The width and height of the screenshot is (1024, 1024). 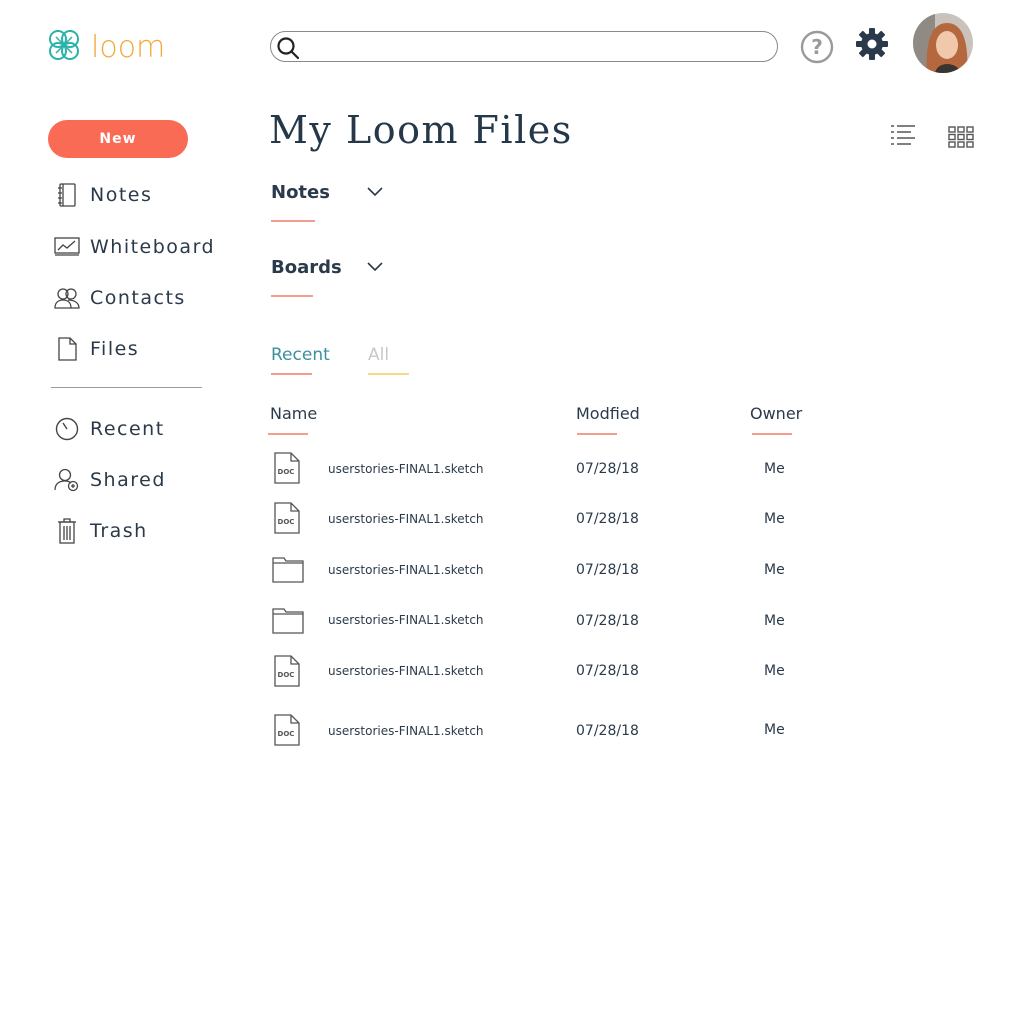 I want to click on column-header-owner: Owner, so click(x=776, y=413).